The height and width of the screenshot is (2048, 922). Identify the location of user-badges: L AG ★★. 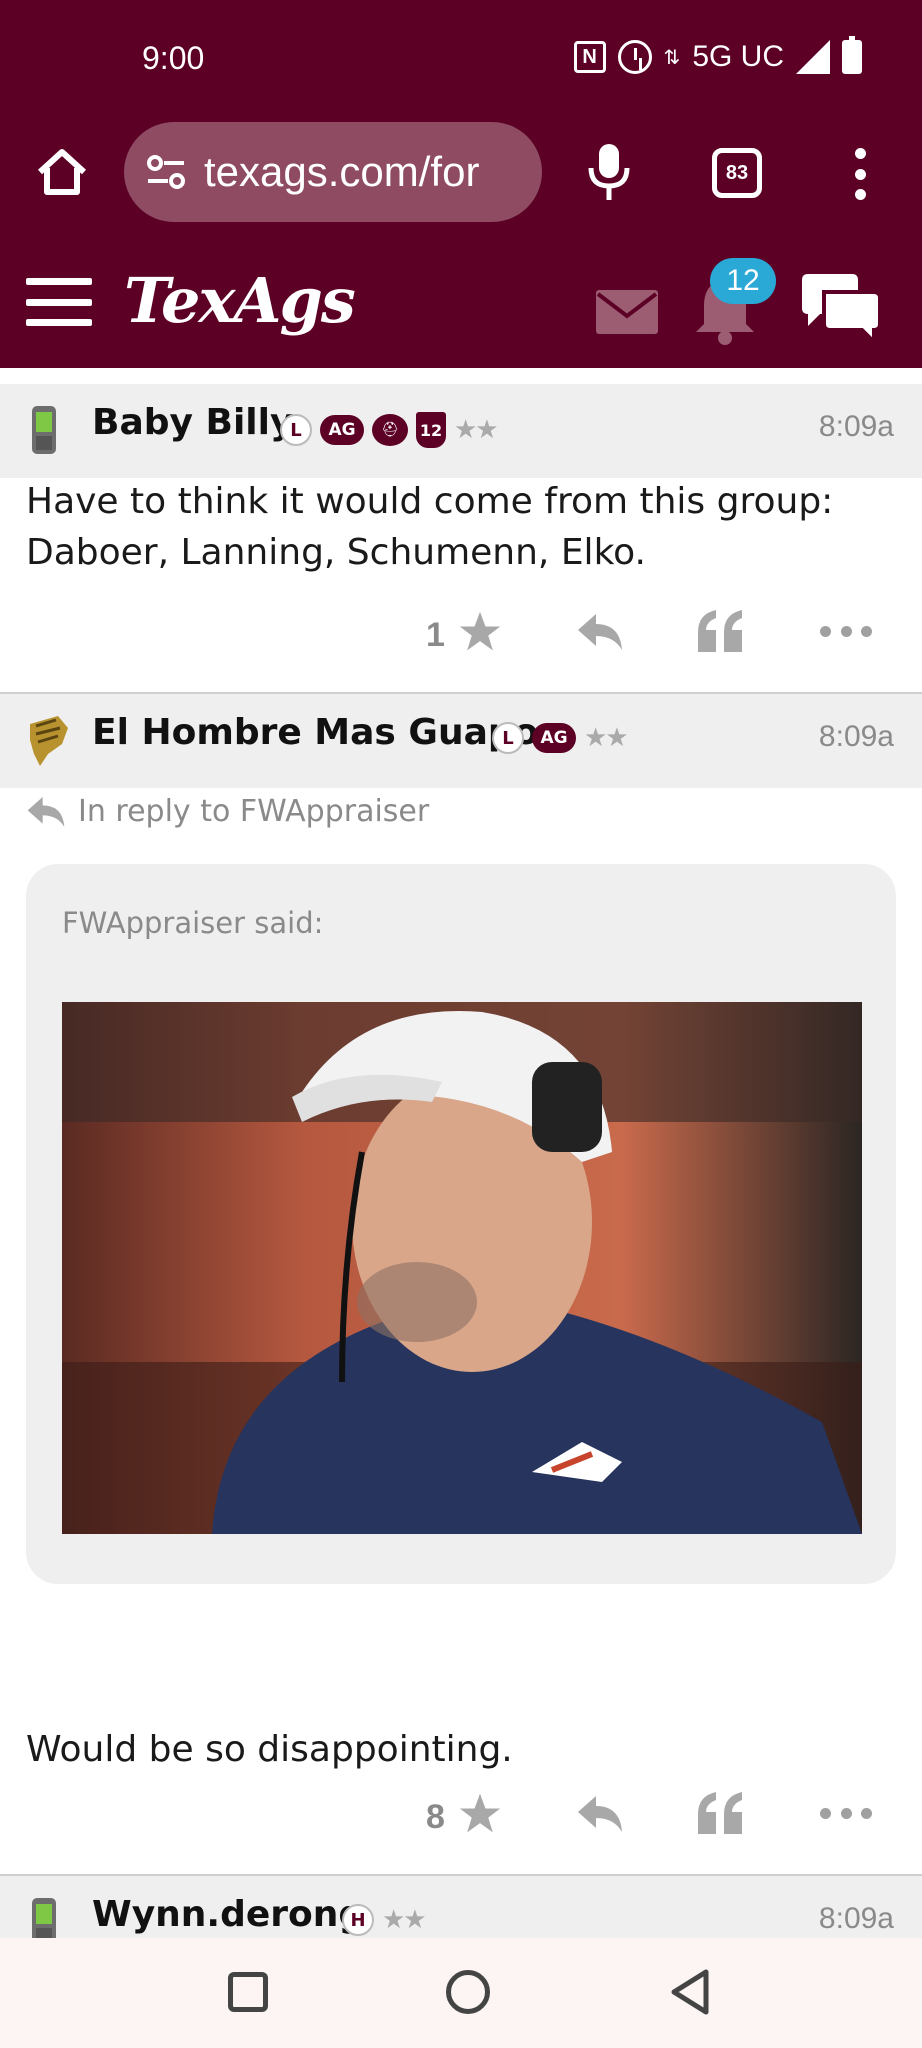
(560, 738).